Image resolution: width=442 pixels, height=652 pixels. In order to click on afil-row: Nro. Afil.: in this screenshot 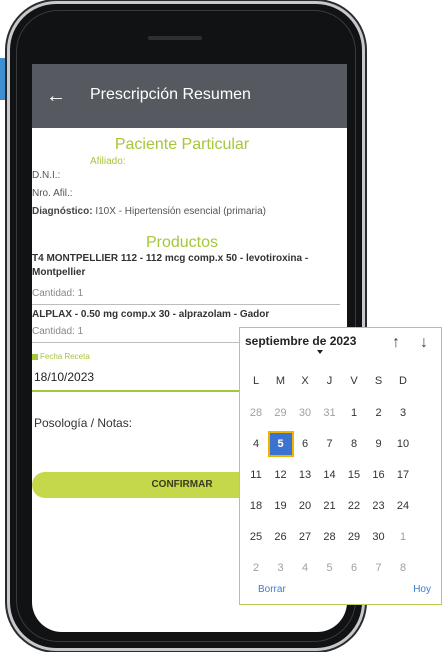, I will do `click(52, 193)`.